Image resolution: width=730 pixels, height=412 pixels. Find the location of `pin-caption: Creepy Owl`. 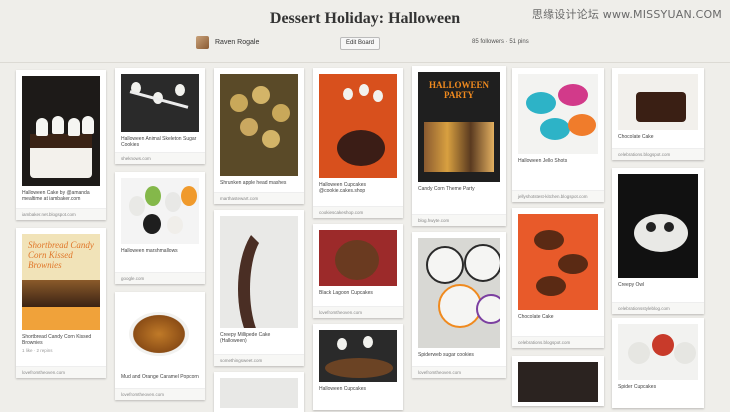

pin-caption: Creepy Owl is located at coordinates (631, 285).